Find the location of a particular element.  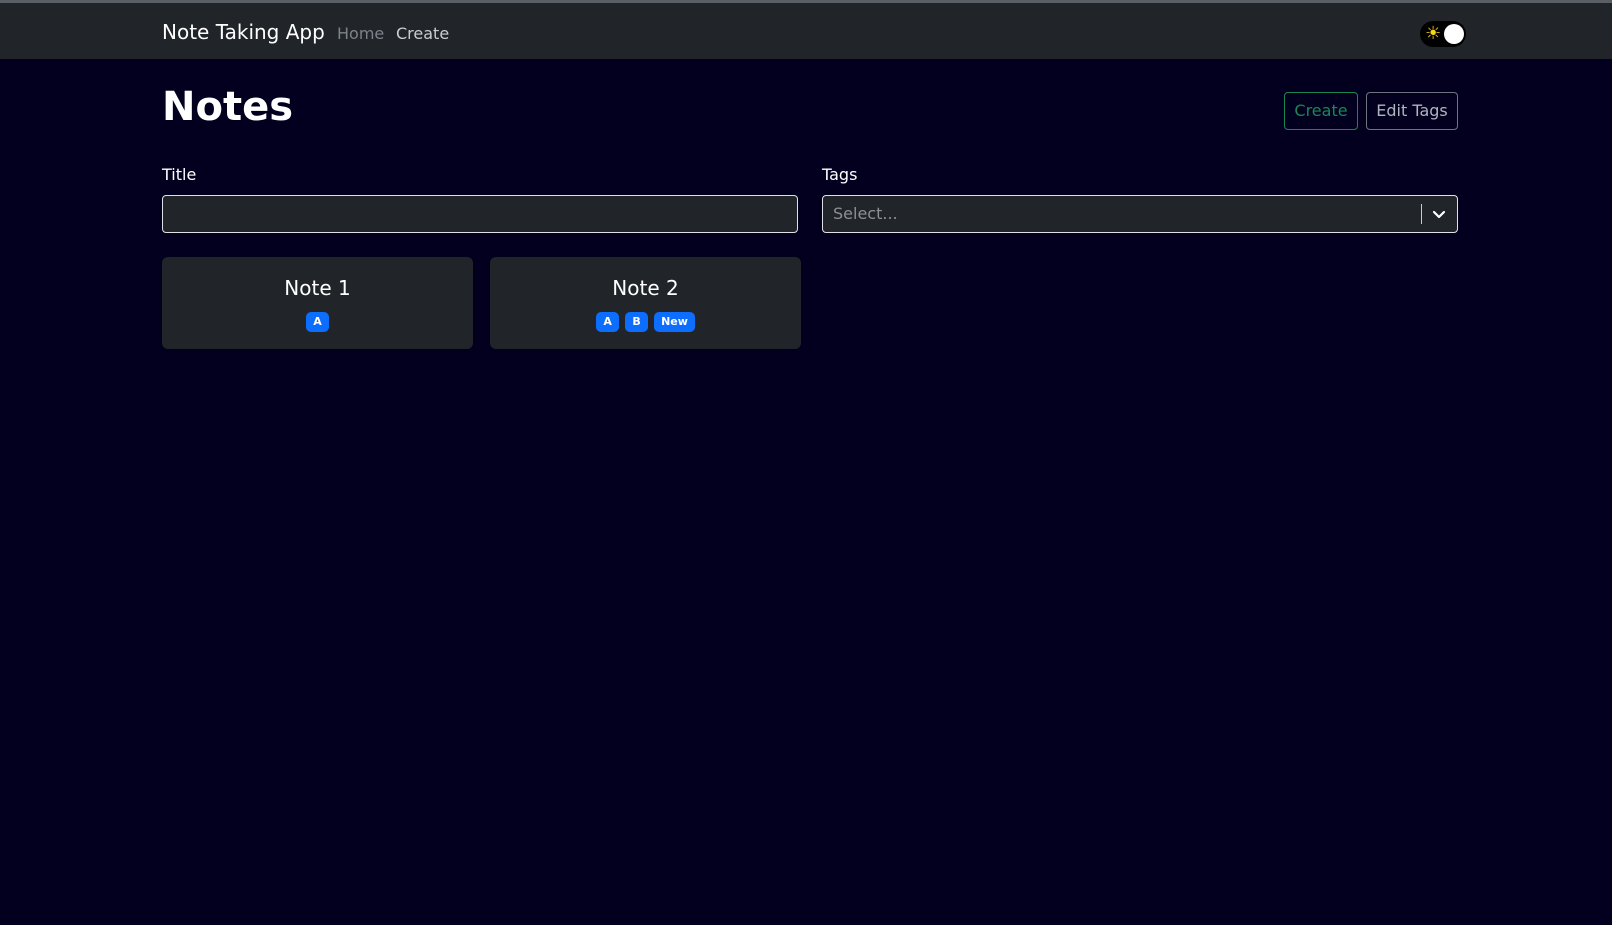

note-tags: A B New is located at coordinates (645, 322).